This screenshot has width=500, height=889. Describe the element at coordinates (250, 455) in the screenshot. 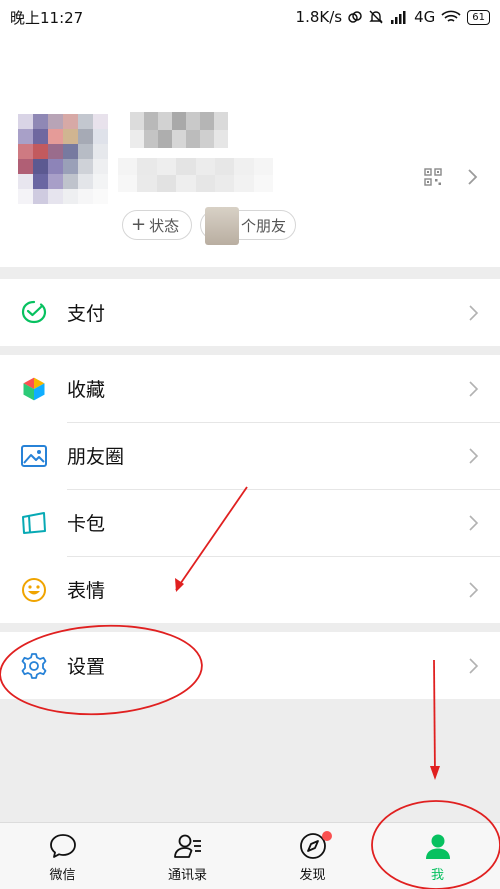

I see `menu-item-moments: 朋友圈` at that location.